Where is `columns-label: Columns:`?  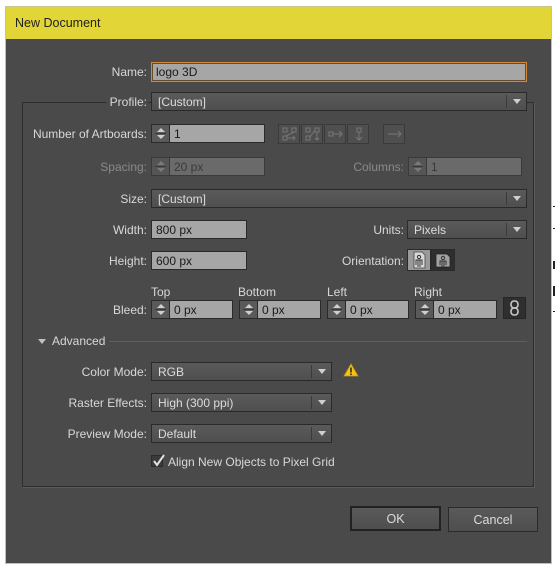 columns-label: Columns: is located at coordinates (378, 167).